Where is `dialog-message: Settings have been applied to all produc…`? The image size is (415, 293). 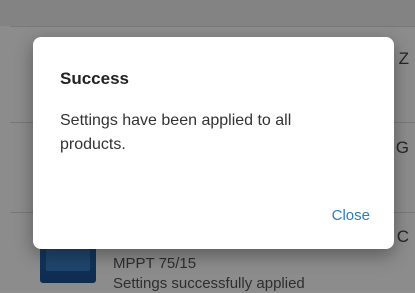 dialog-message: Settings have been applied to all produc… is located at coordinates (176, 132).